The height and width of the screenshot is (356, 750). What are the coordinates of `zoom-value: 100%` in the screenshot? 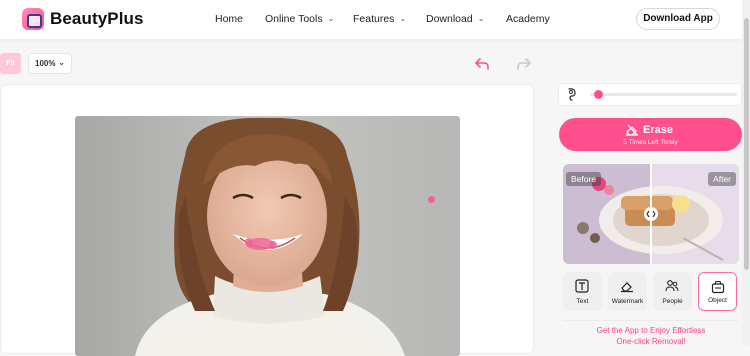 It's located at (45, 63).